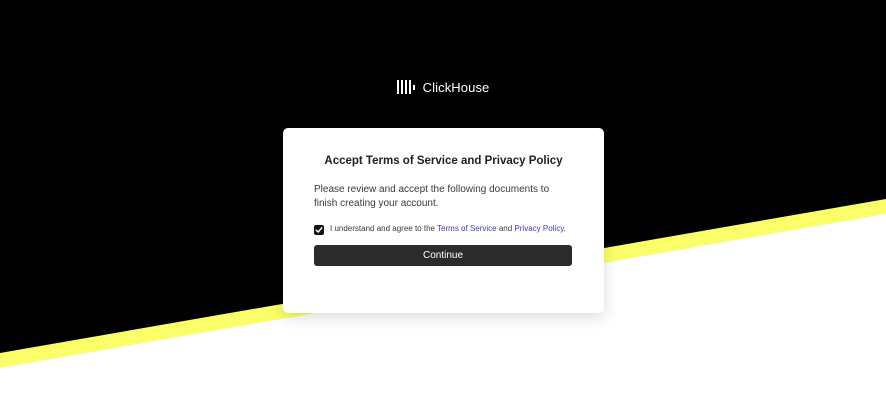  What do you see at coordinates (384, 228) in the screenshot?
I see `consent-prefix: I understand and agree to the` at bounding box center [384, 228].